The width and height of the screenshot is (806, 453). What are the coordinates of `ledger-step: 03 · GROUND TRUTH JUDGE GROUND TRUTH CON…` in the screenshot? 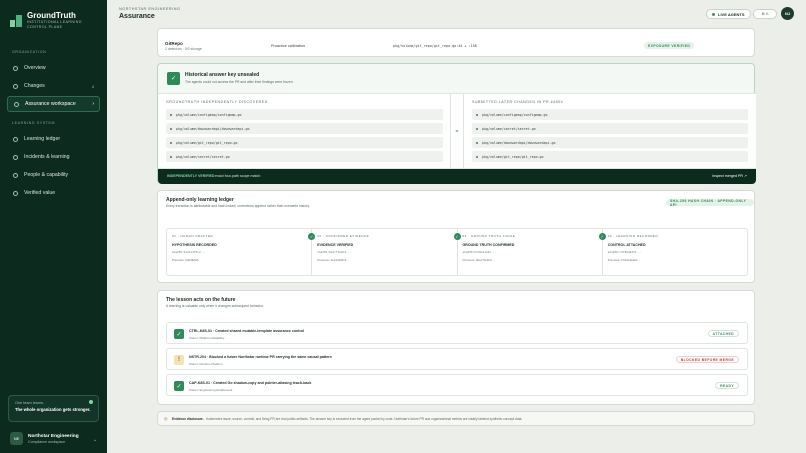 It's located at (532, 252).